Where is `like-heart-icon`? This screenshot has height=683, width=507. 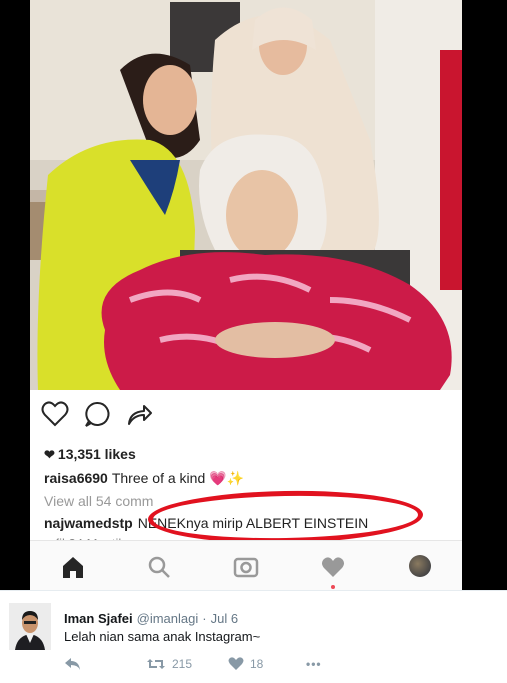
like-heart-icon is located at coordinates (236, 663).